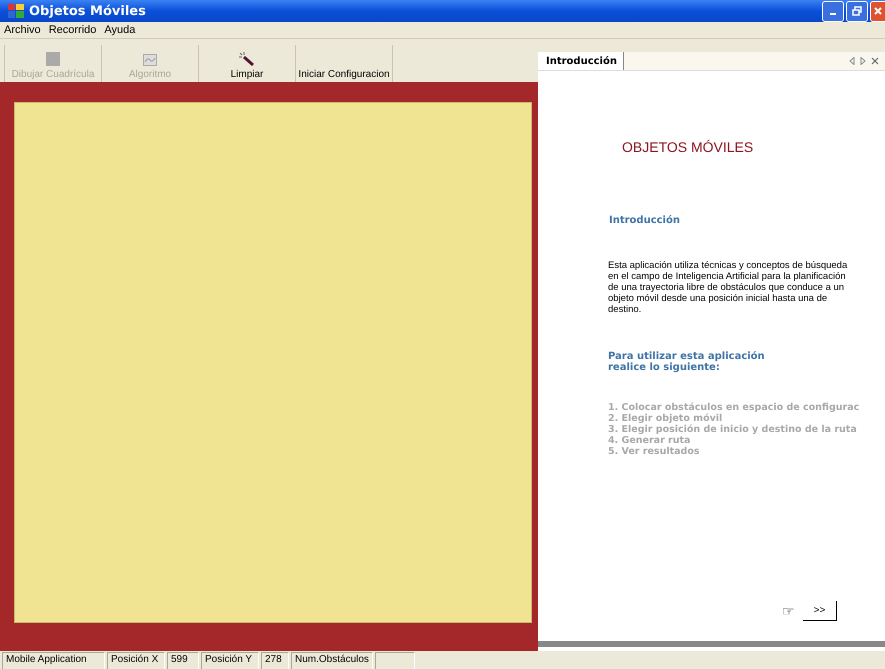 This screenshot has height=669, width=885. Describe the element at coordinates (820, 611) in the screenshot. I see `next-button: >>` at that location.